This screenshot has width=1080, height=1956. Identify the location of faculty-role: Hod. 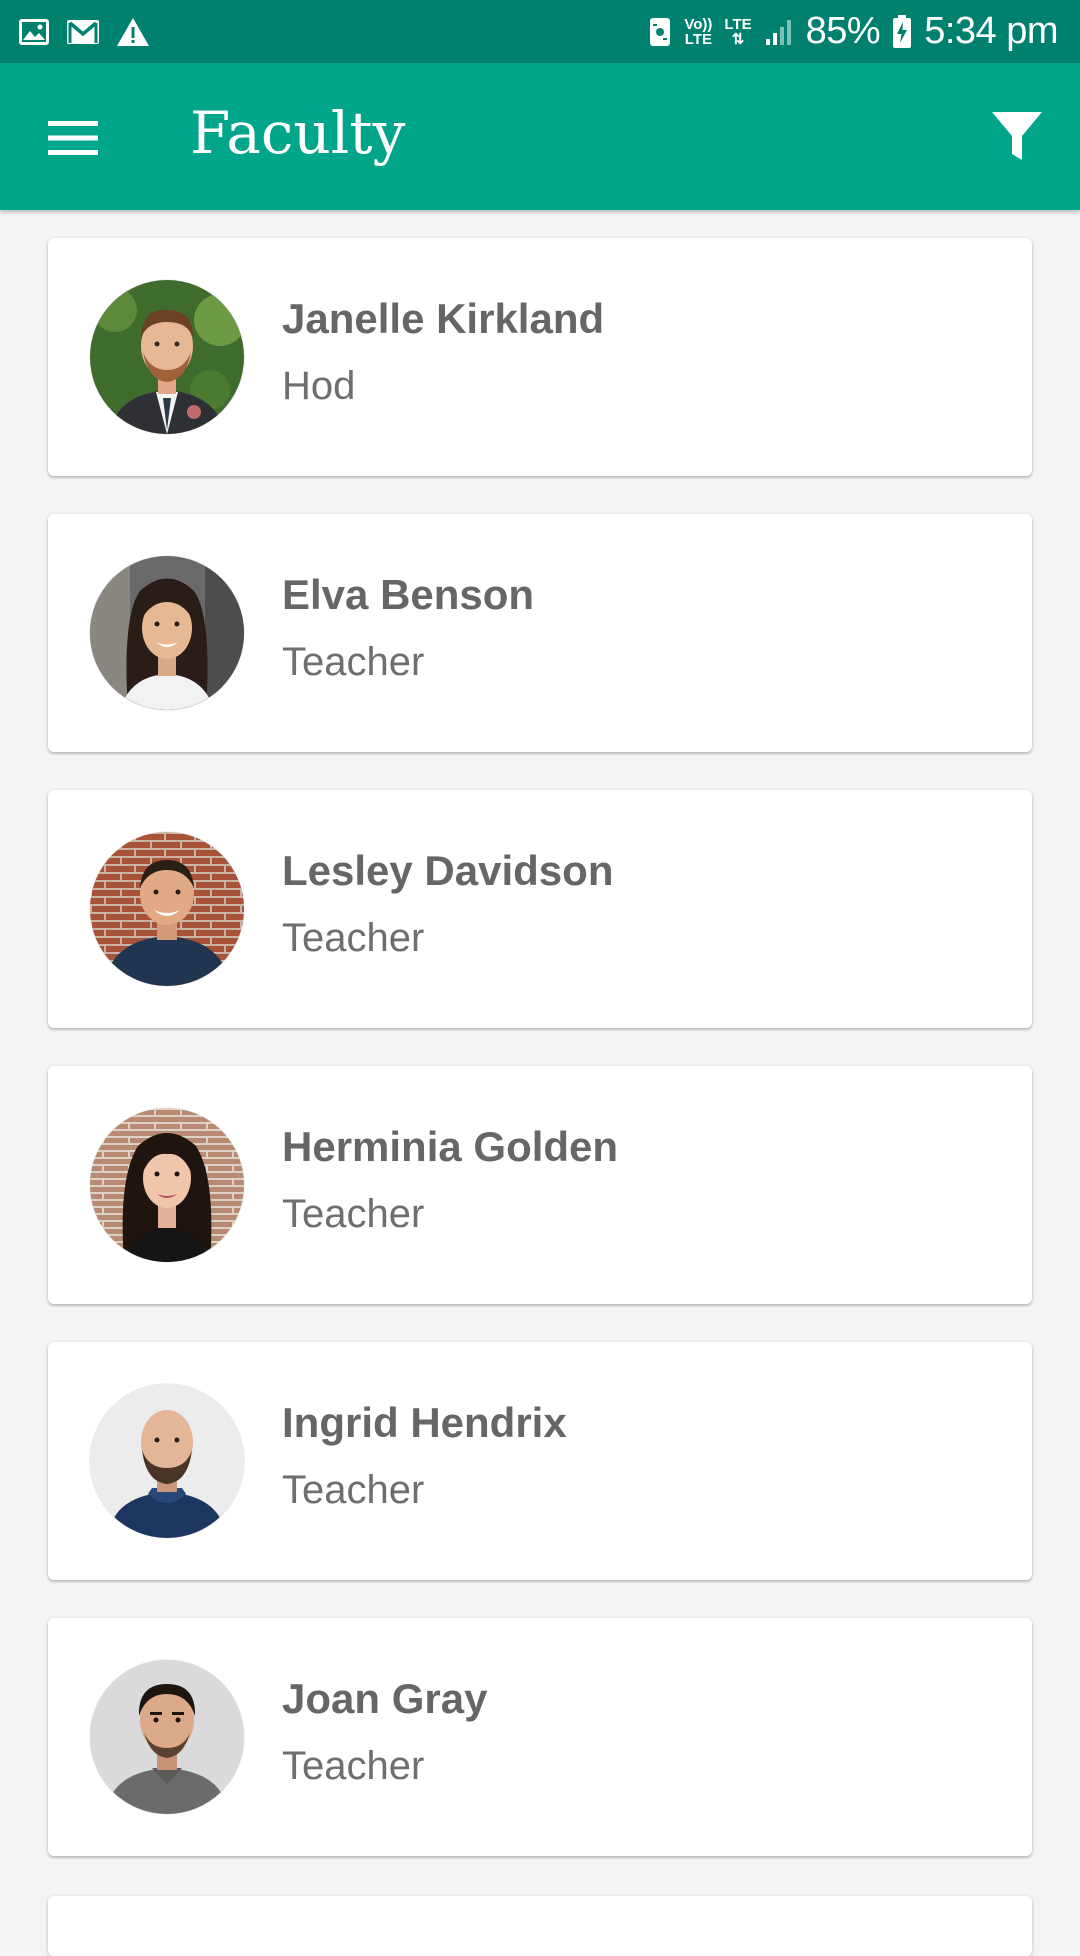
(319, 386).